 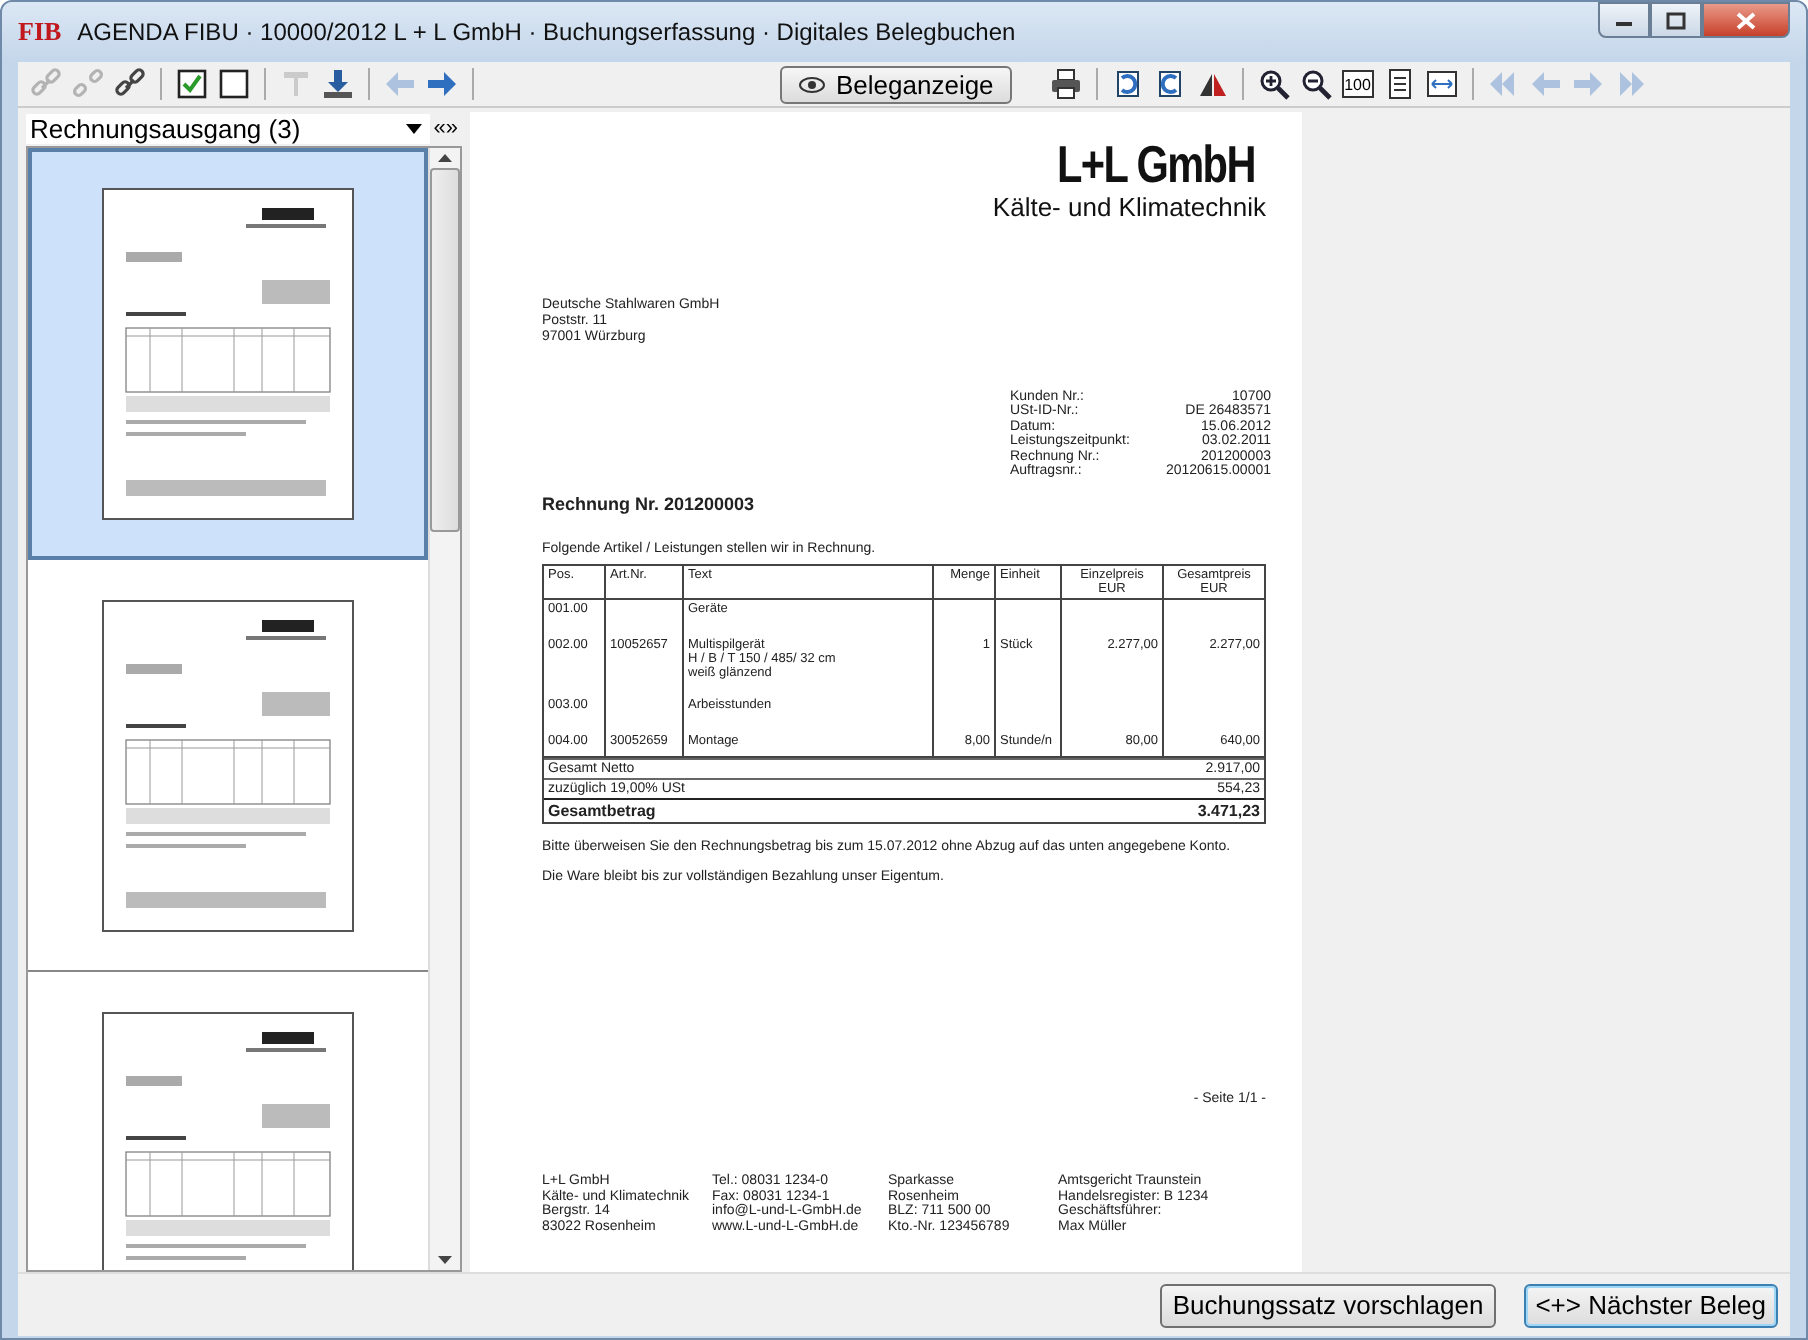 I want to click on minimize-button, so click(x=1624, y=20).